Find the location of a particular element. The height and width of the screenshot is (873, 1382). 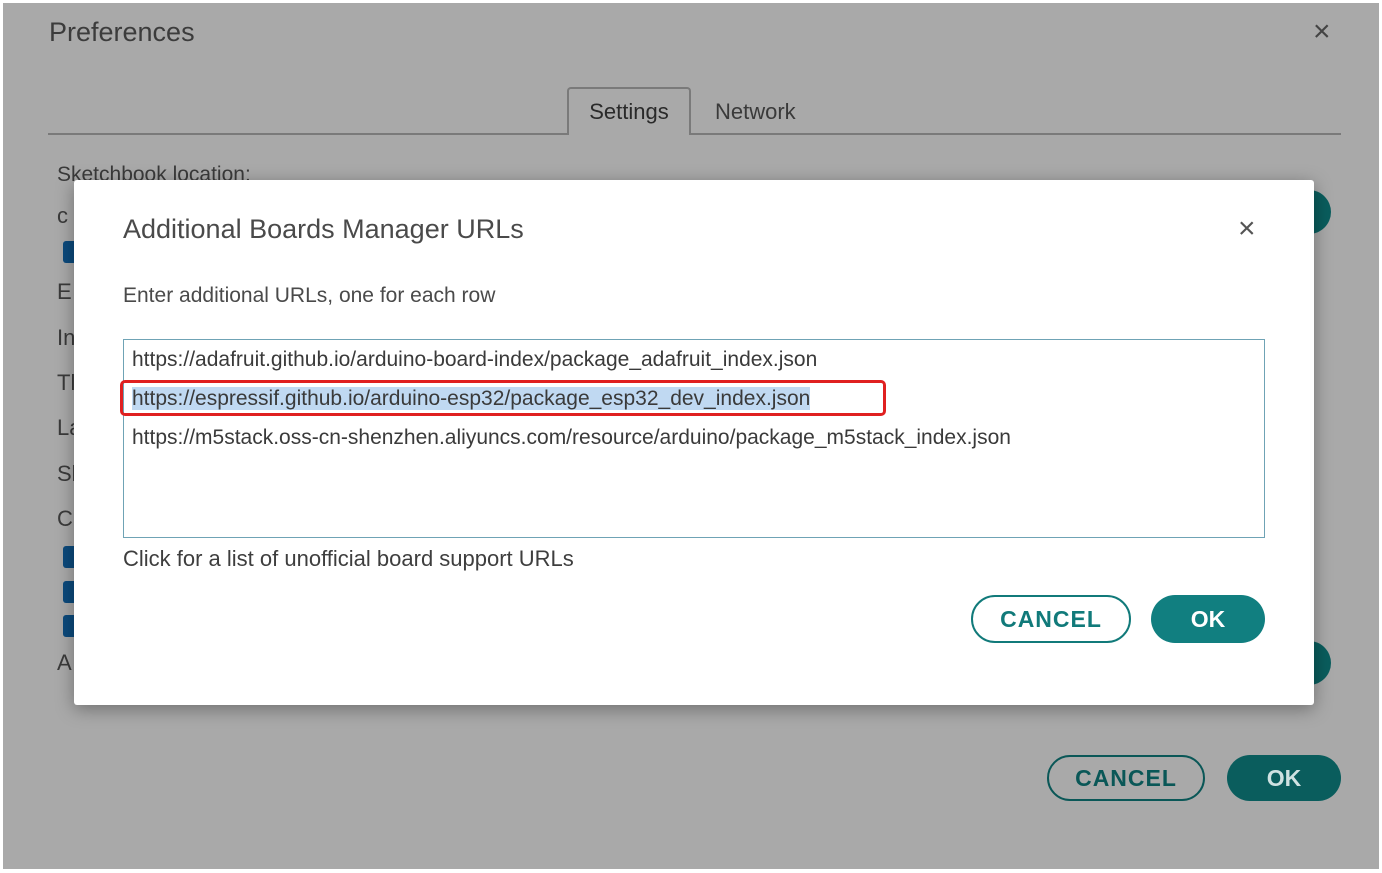

partial-field-text: c is located at coordinates (62, 215).